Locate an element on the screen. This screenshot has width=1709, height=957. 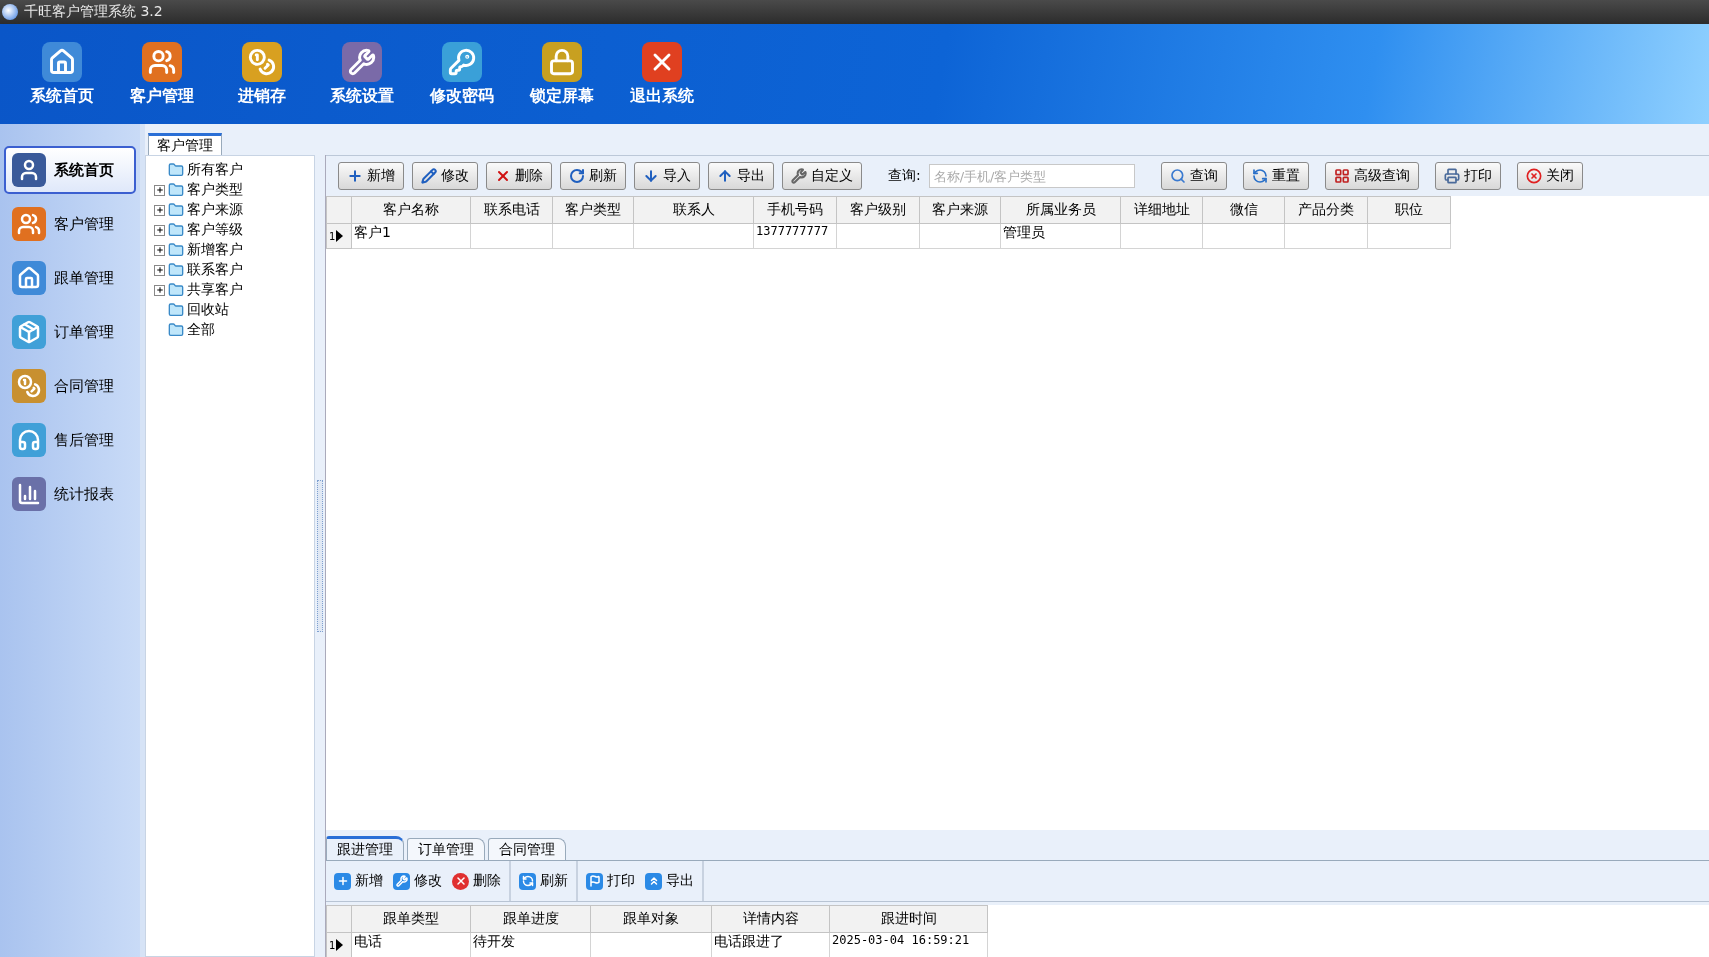
detail-toolbar-button: 新增 is located at coordinates (358, 881).